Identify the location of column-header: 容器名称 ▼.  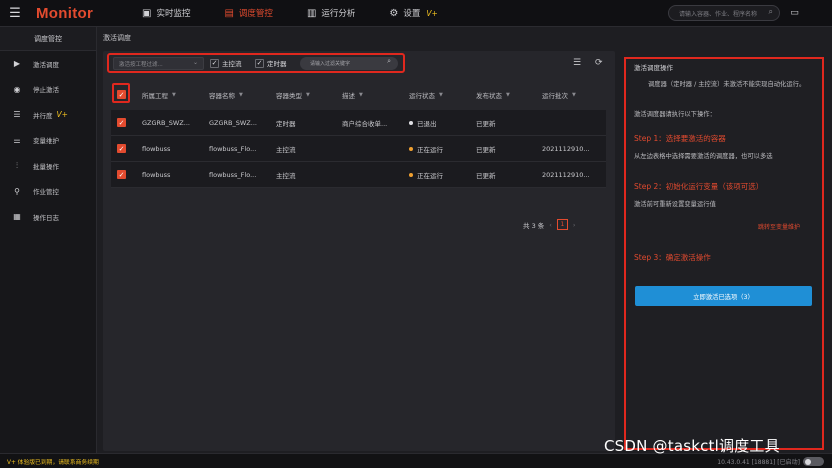
(226, 95).